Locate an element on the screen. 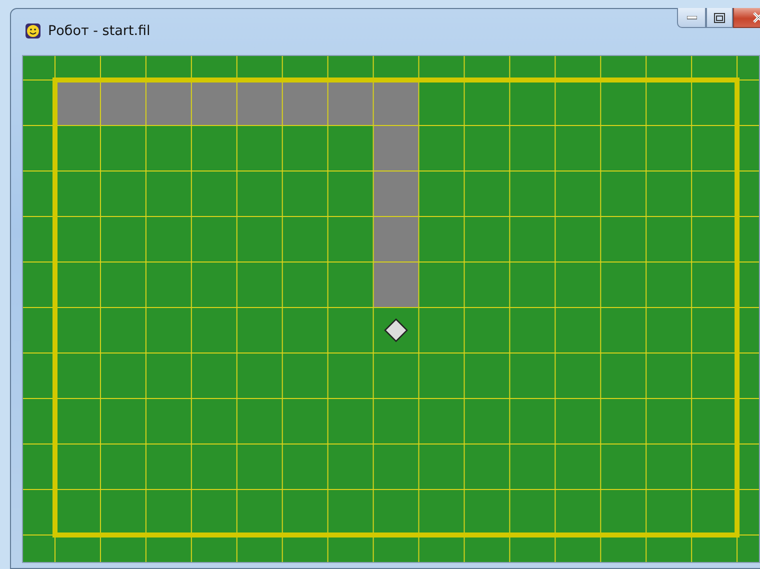 This screenshot has width=760, height=569. maximize-icon is located at coordinates (719, 17).